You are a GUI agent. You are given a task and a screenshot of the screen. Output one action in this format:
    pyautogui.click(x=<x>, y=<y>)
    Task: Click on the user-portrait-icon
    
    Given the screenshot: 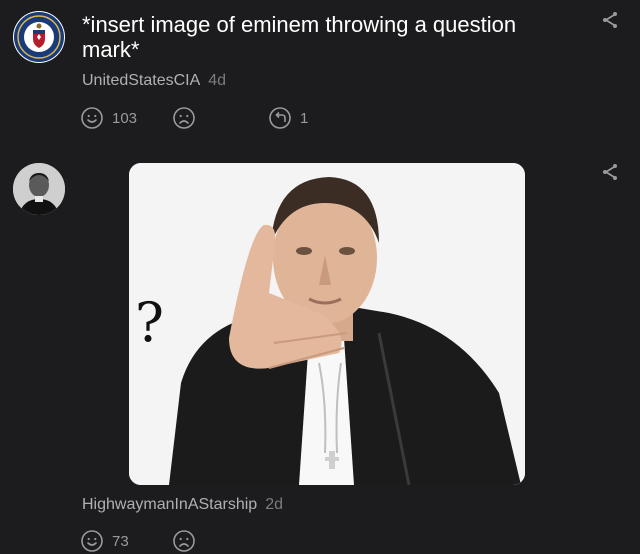 What is the action you would take?
    pyautogui.click(x=39, y=189)
    